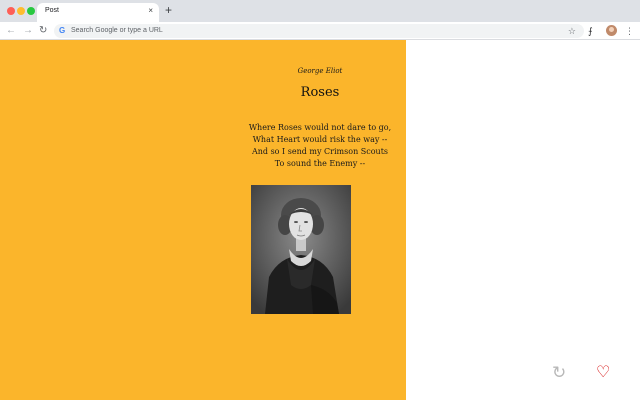 The width and height of the screenshot is (640, 400). Describe the element at coordinates (43, 31) in the screenshot. I see `reload-icon: ↻` at that location.